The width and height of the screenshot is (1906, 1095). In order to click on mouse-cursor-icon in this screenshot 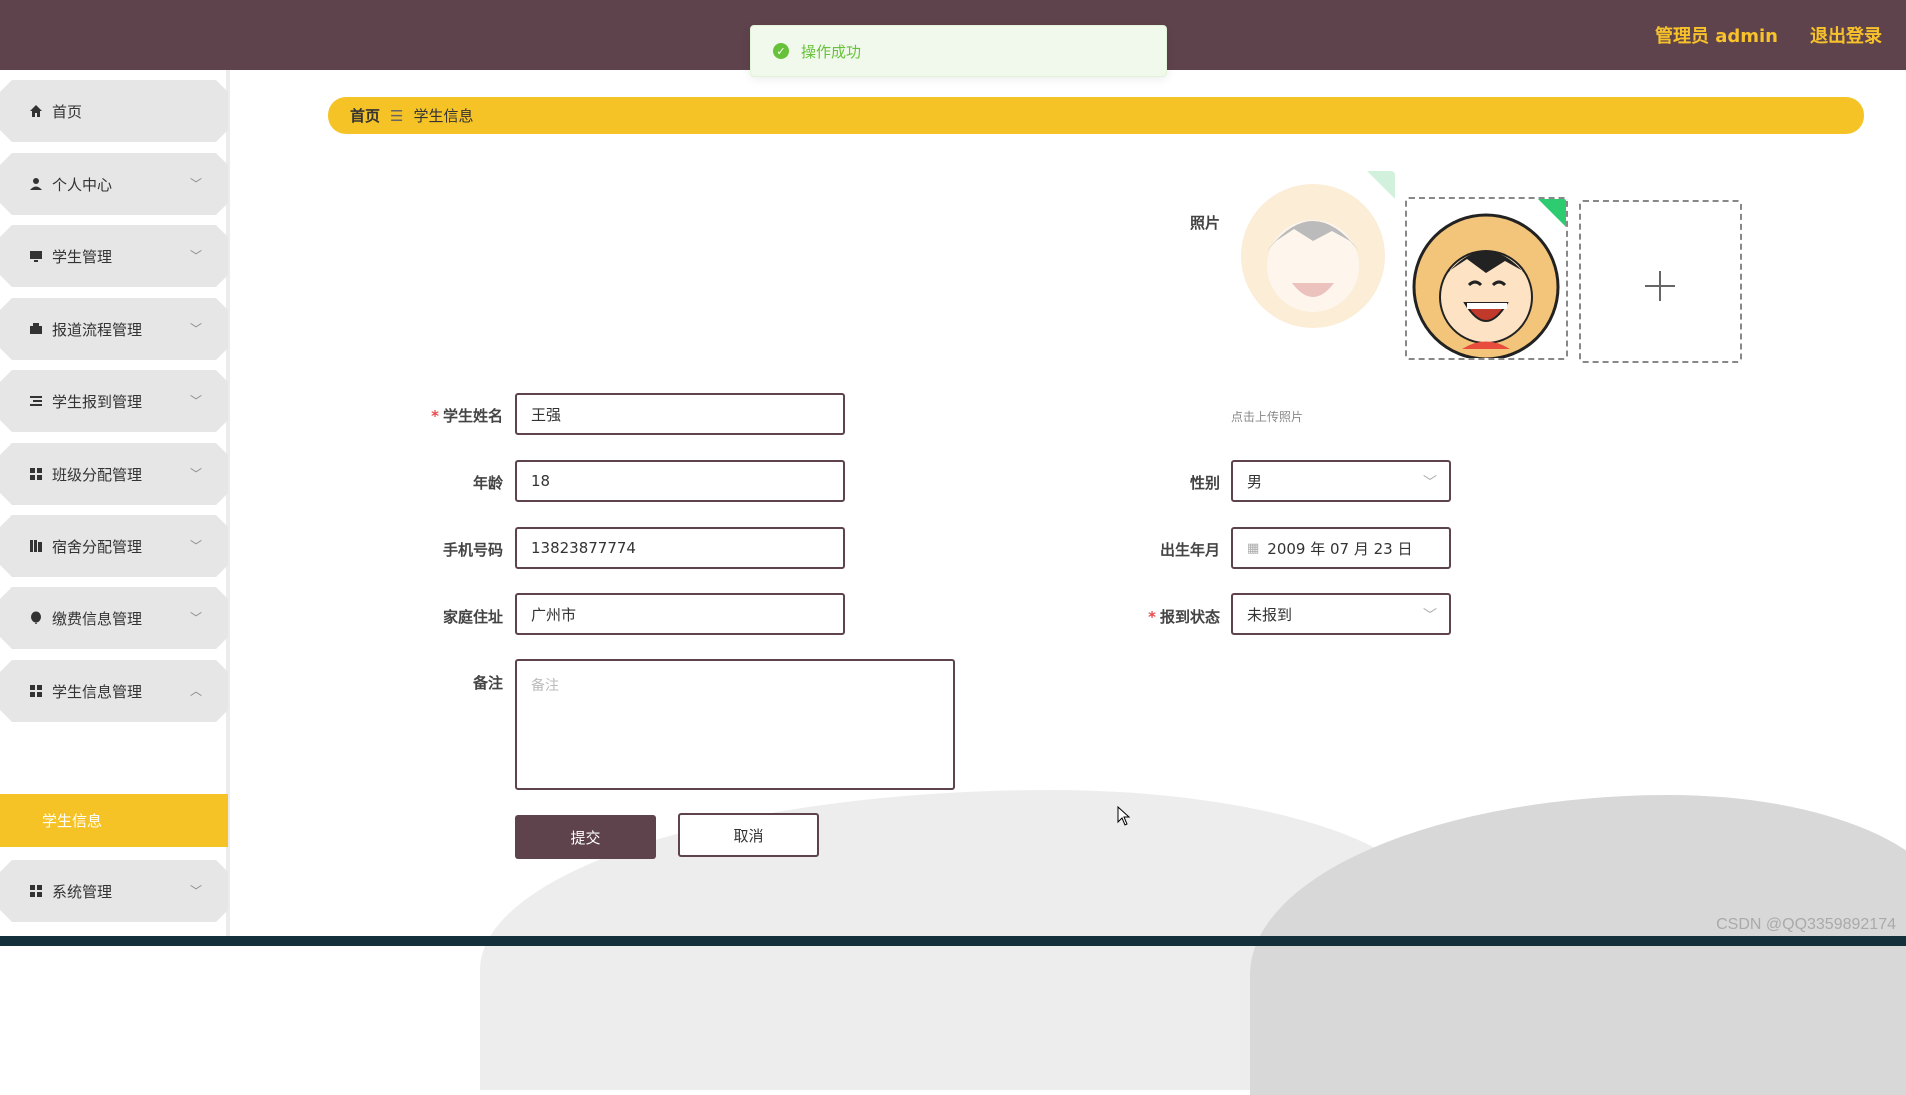, I will do `click(1124, 816)`.